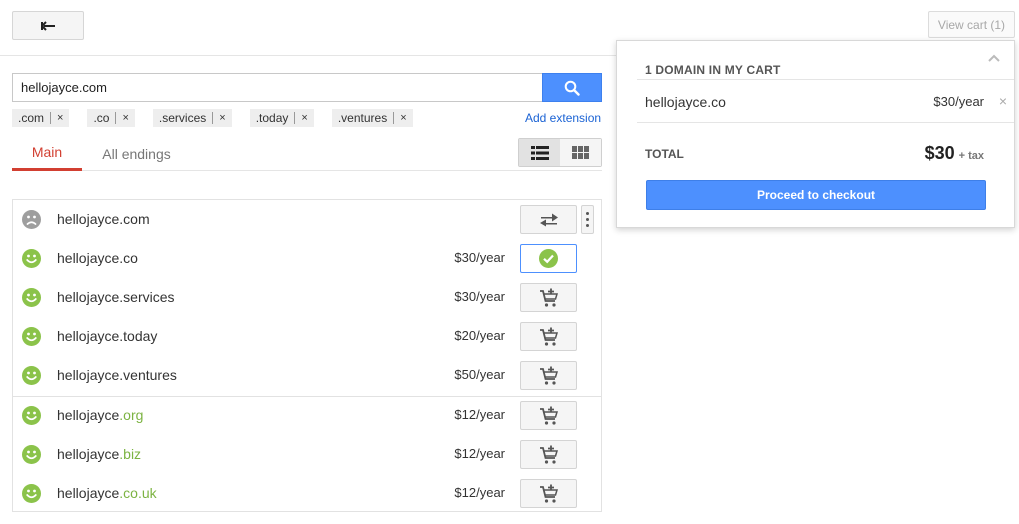  What do you see at coordinates (816, 195) in the screenshot?
I see `proceed-to-checkout-button: Proceed to checkout` at bounding box center [816, 195].